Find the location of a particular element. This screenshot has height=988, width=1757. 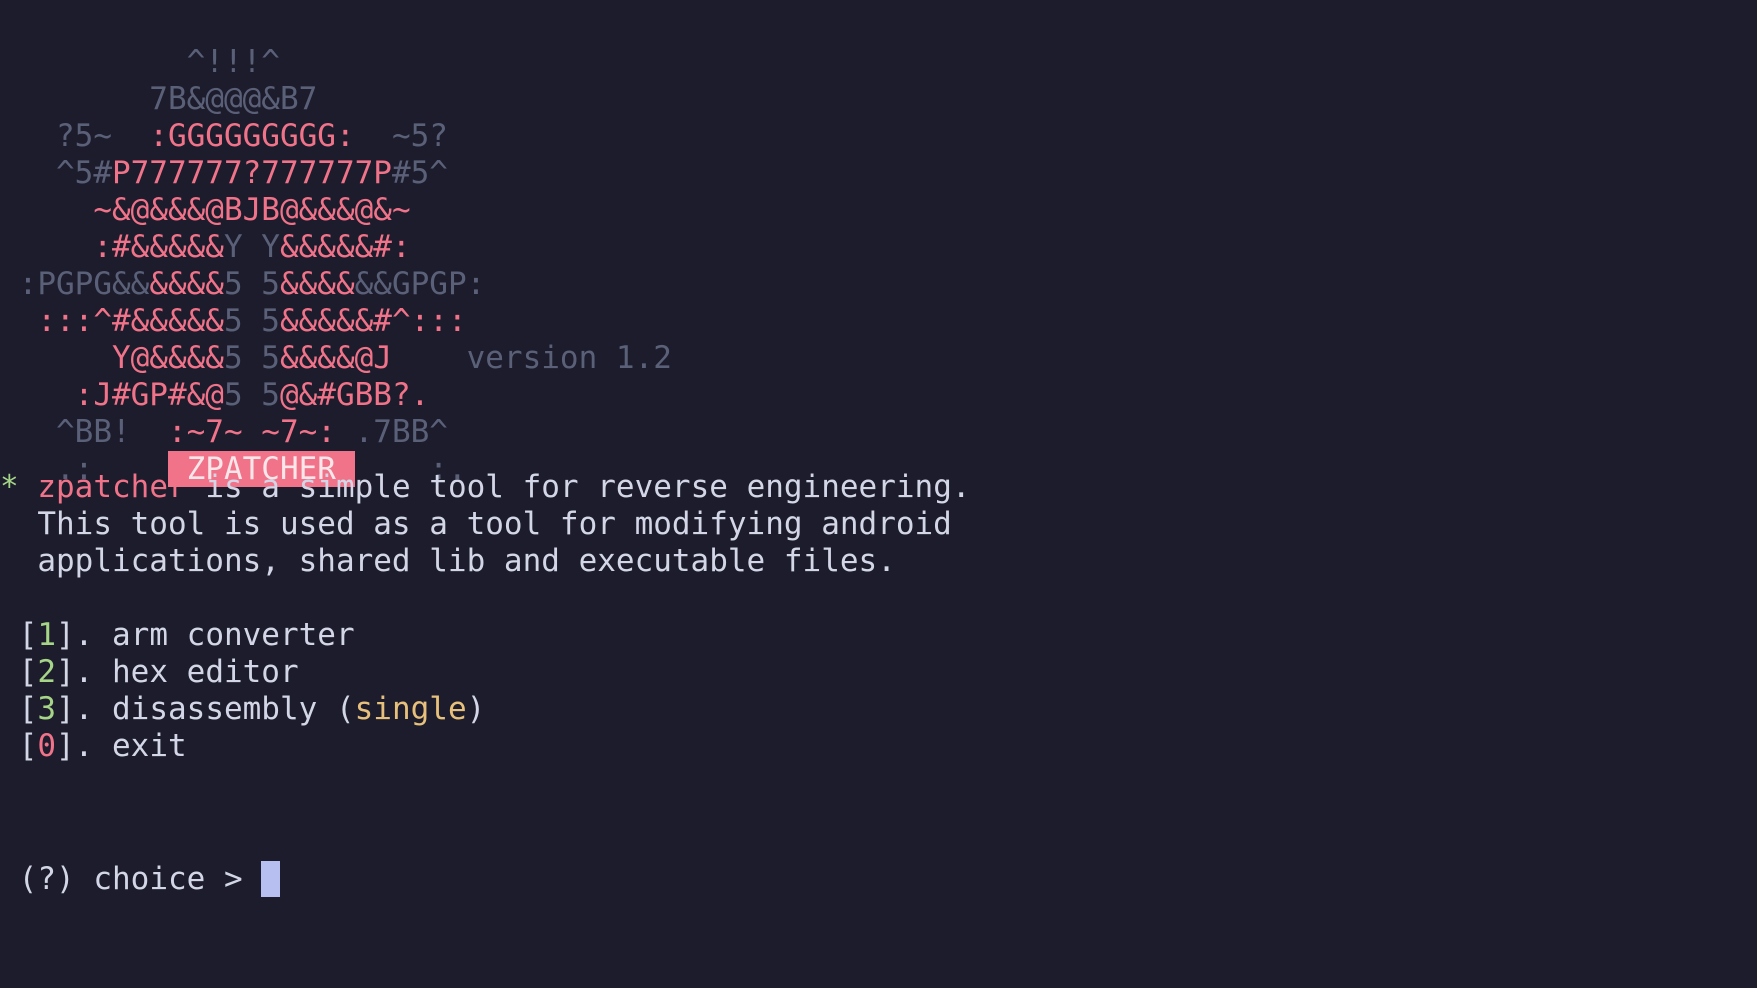

logo-segment: ~5? is located at coordinates (401, 136).